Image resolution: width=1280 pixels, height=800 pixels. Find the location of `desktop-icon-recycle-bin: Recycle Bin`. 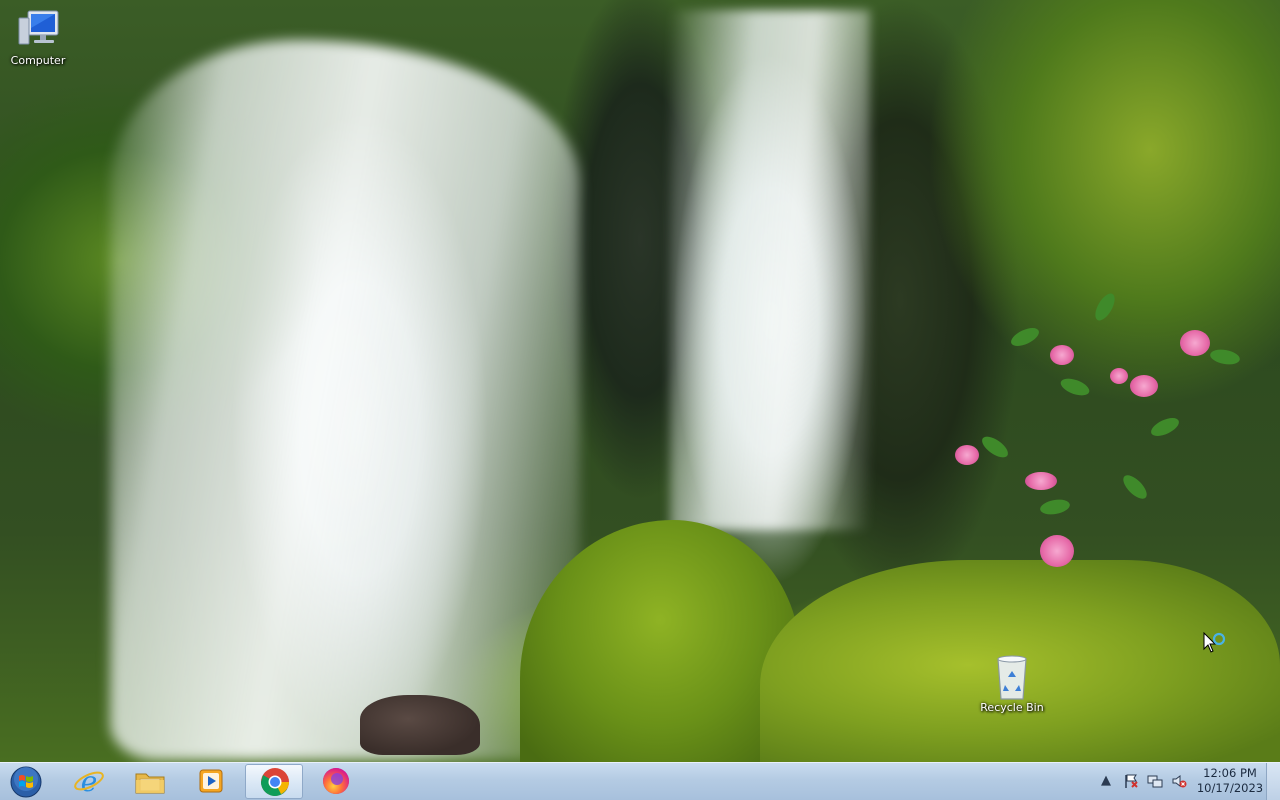

desktop-icon-recycle-bin: Recycle Bin is located at coordinates (1012, 684).